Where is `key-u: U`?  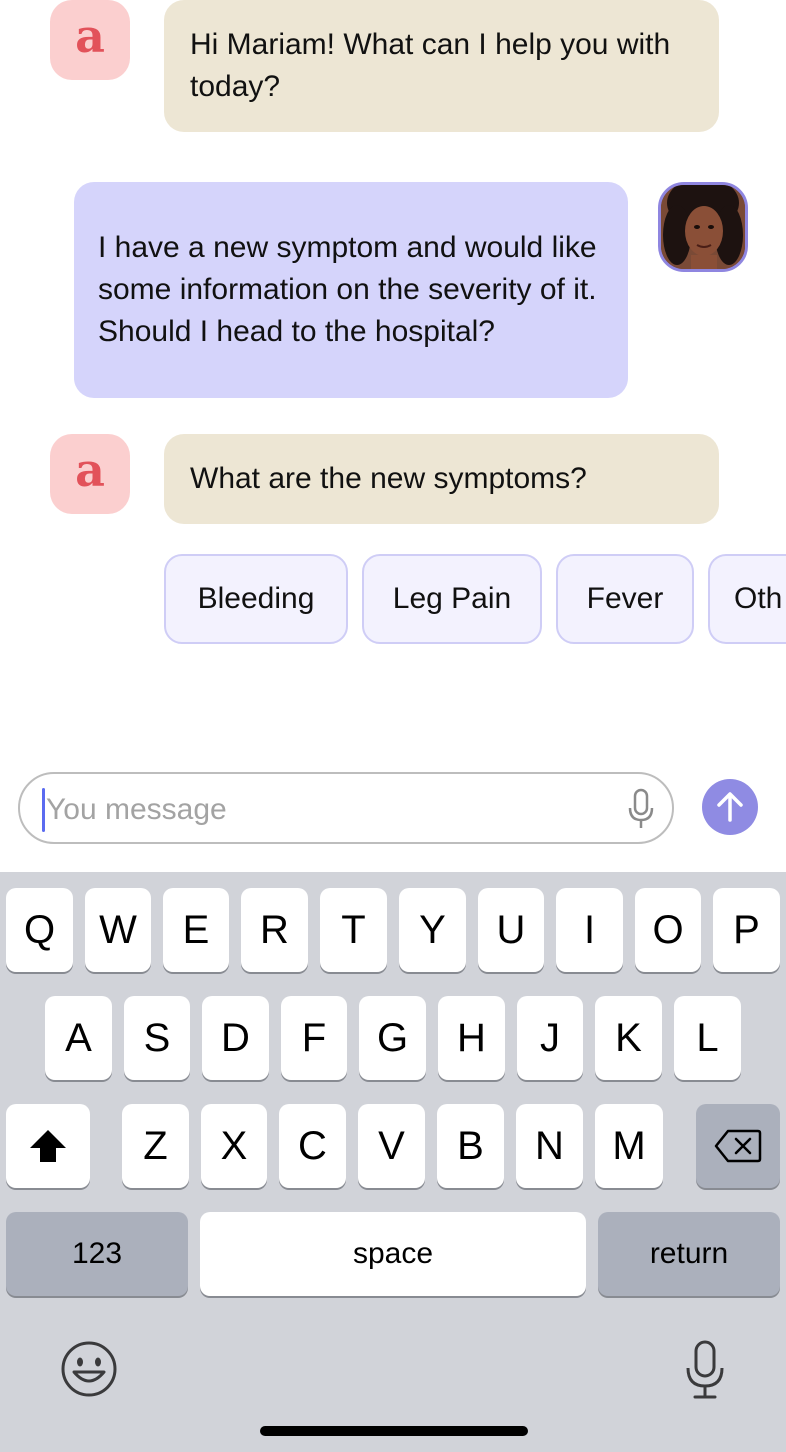 key-u: U is located at coordinates (511, 930).